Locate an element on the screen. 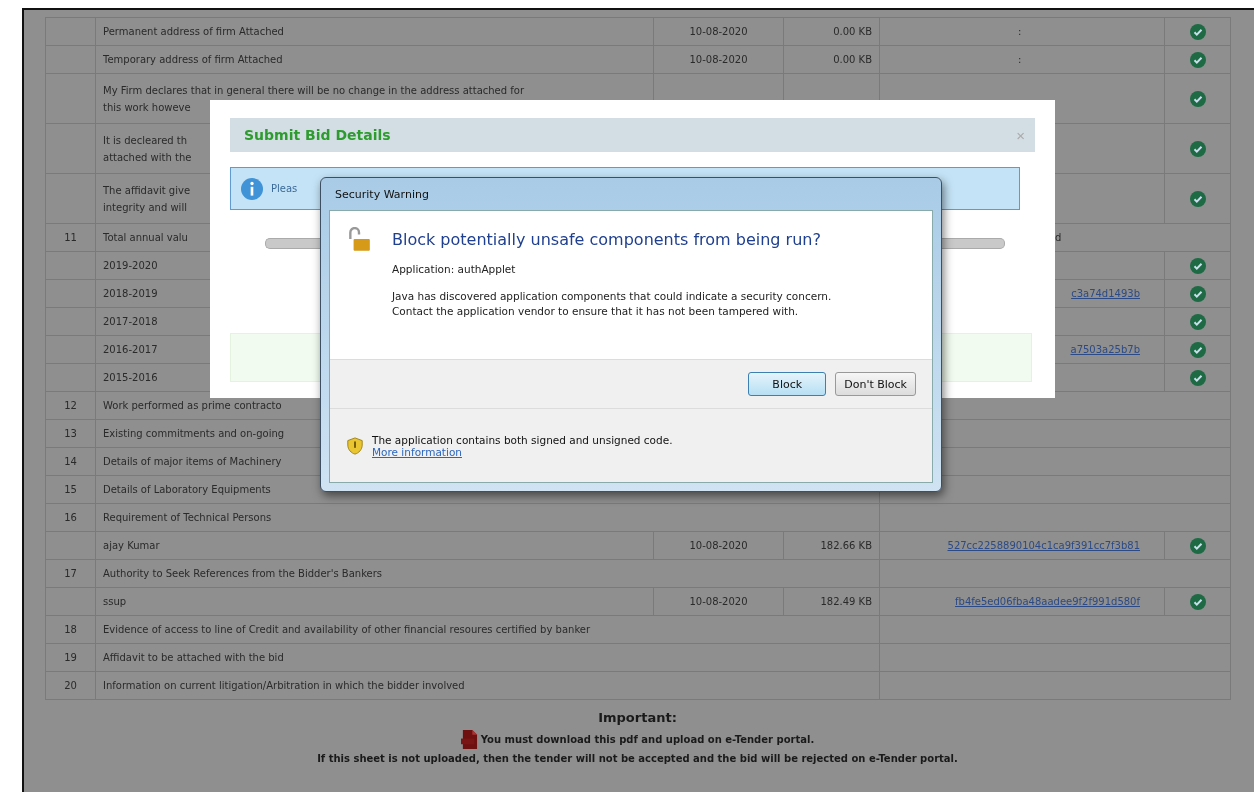 Image resolution: width=1254 pixels, height=792 pixels. row-number-cell: 12 is located at coordinates (71, 406).